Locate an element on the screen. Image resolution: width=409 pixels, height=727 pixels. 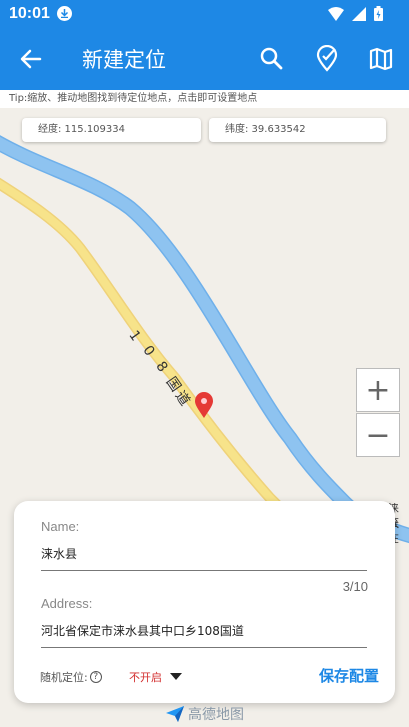
map-marker-icon is located at coordinates (204, 405).